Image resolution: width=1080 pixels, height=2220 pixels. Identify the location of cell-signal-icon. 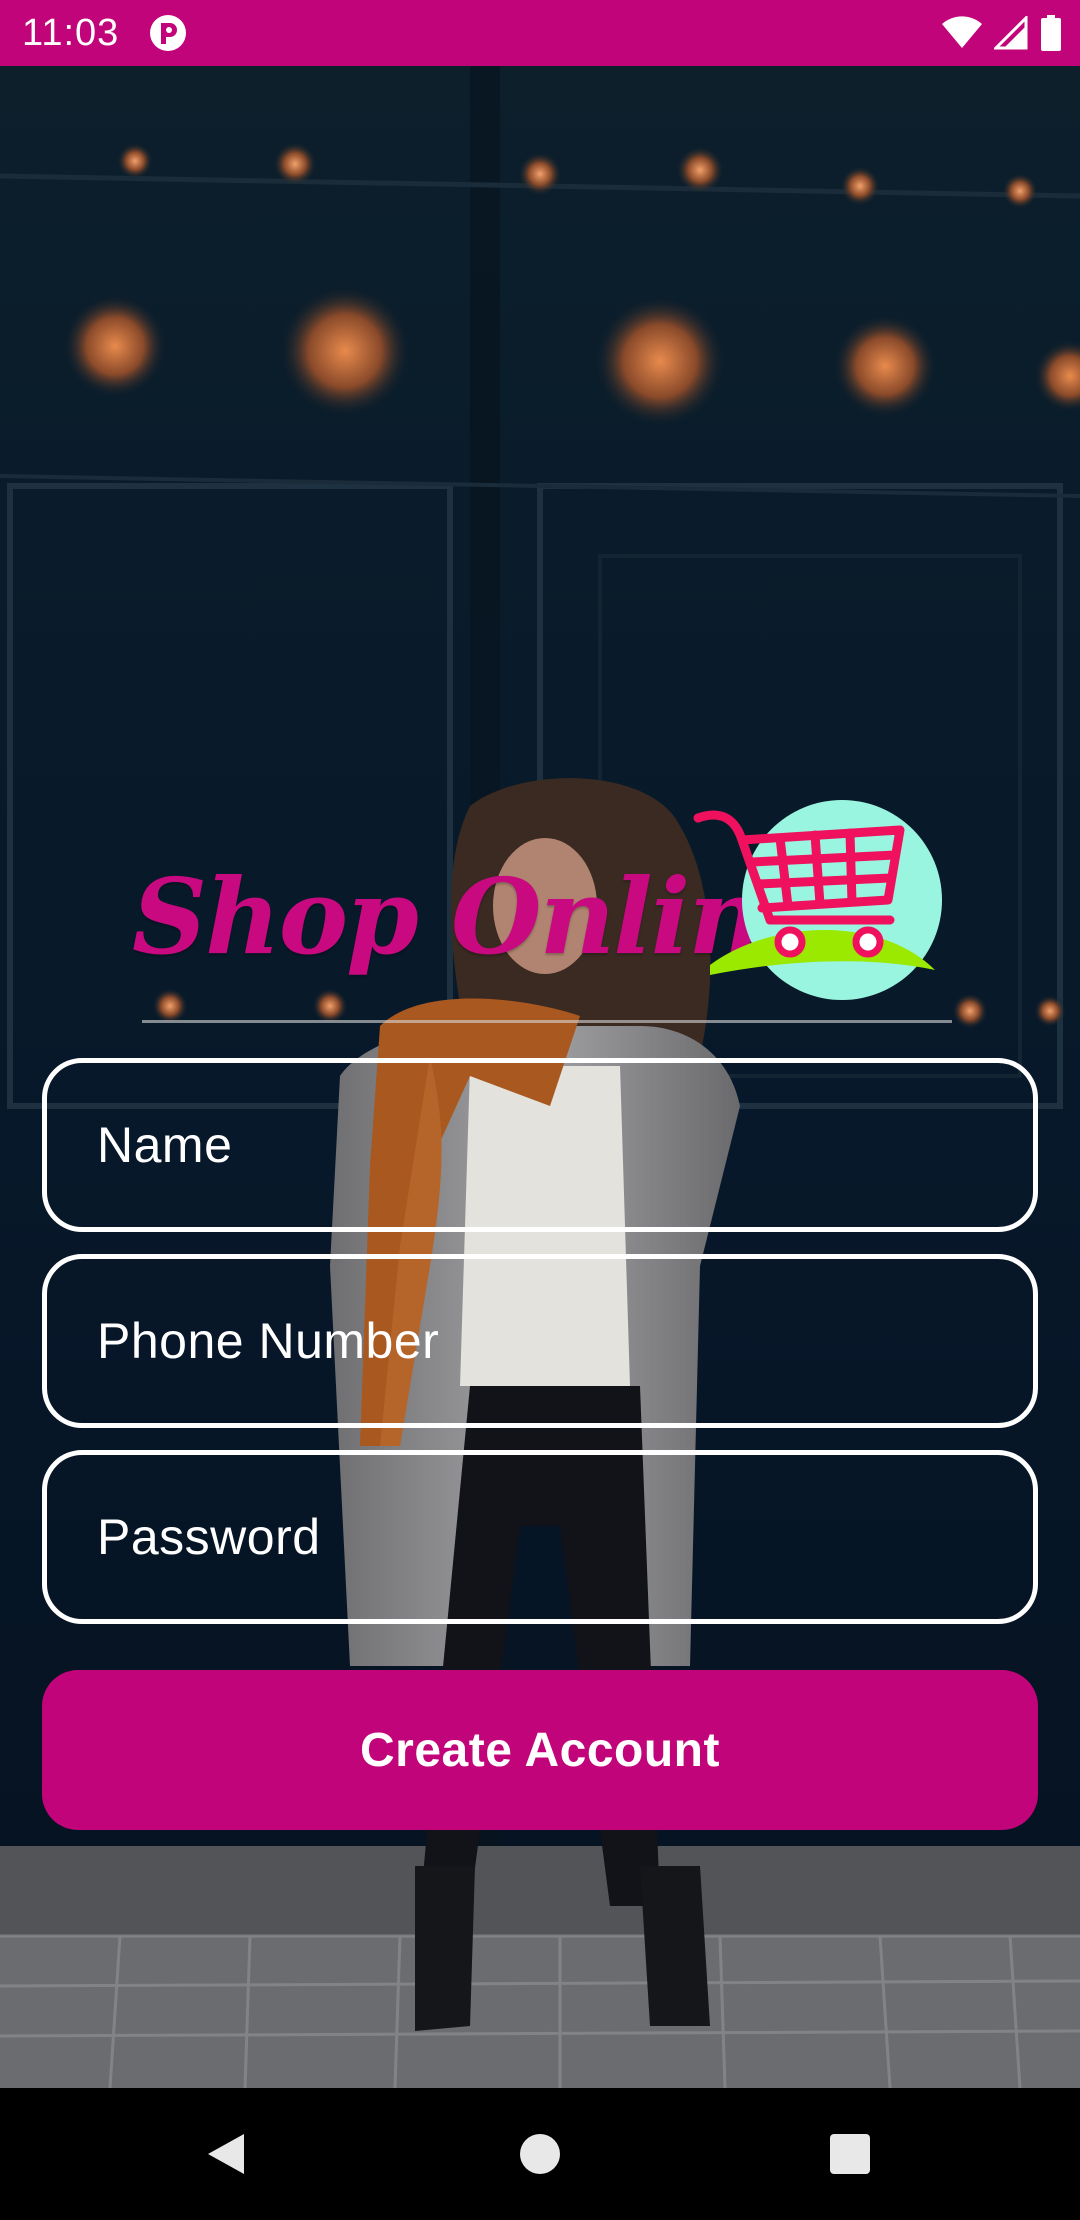
(1011, 33).